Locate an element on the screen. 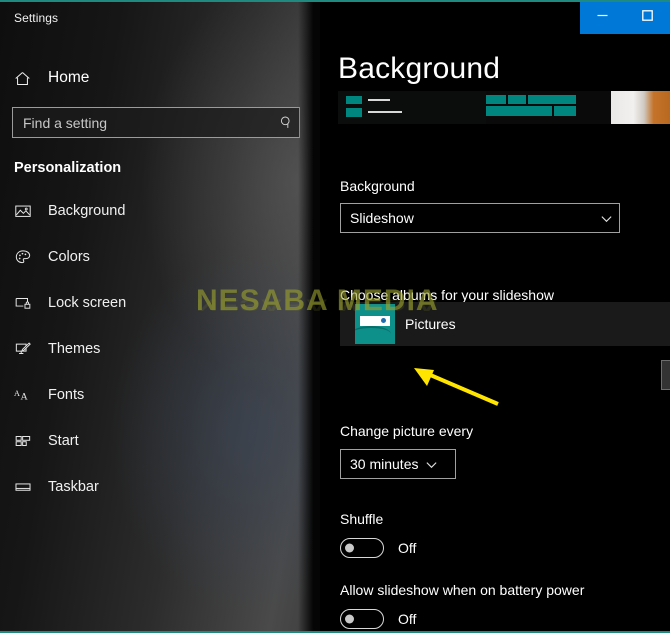 The width and height of the screenshot is (670, 633). album-name-label: Pictures is located at coordinates (430, 324).